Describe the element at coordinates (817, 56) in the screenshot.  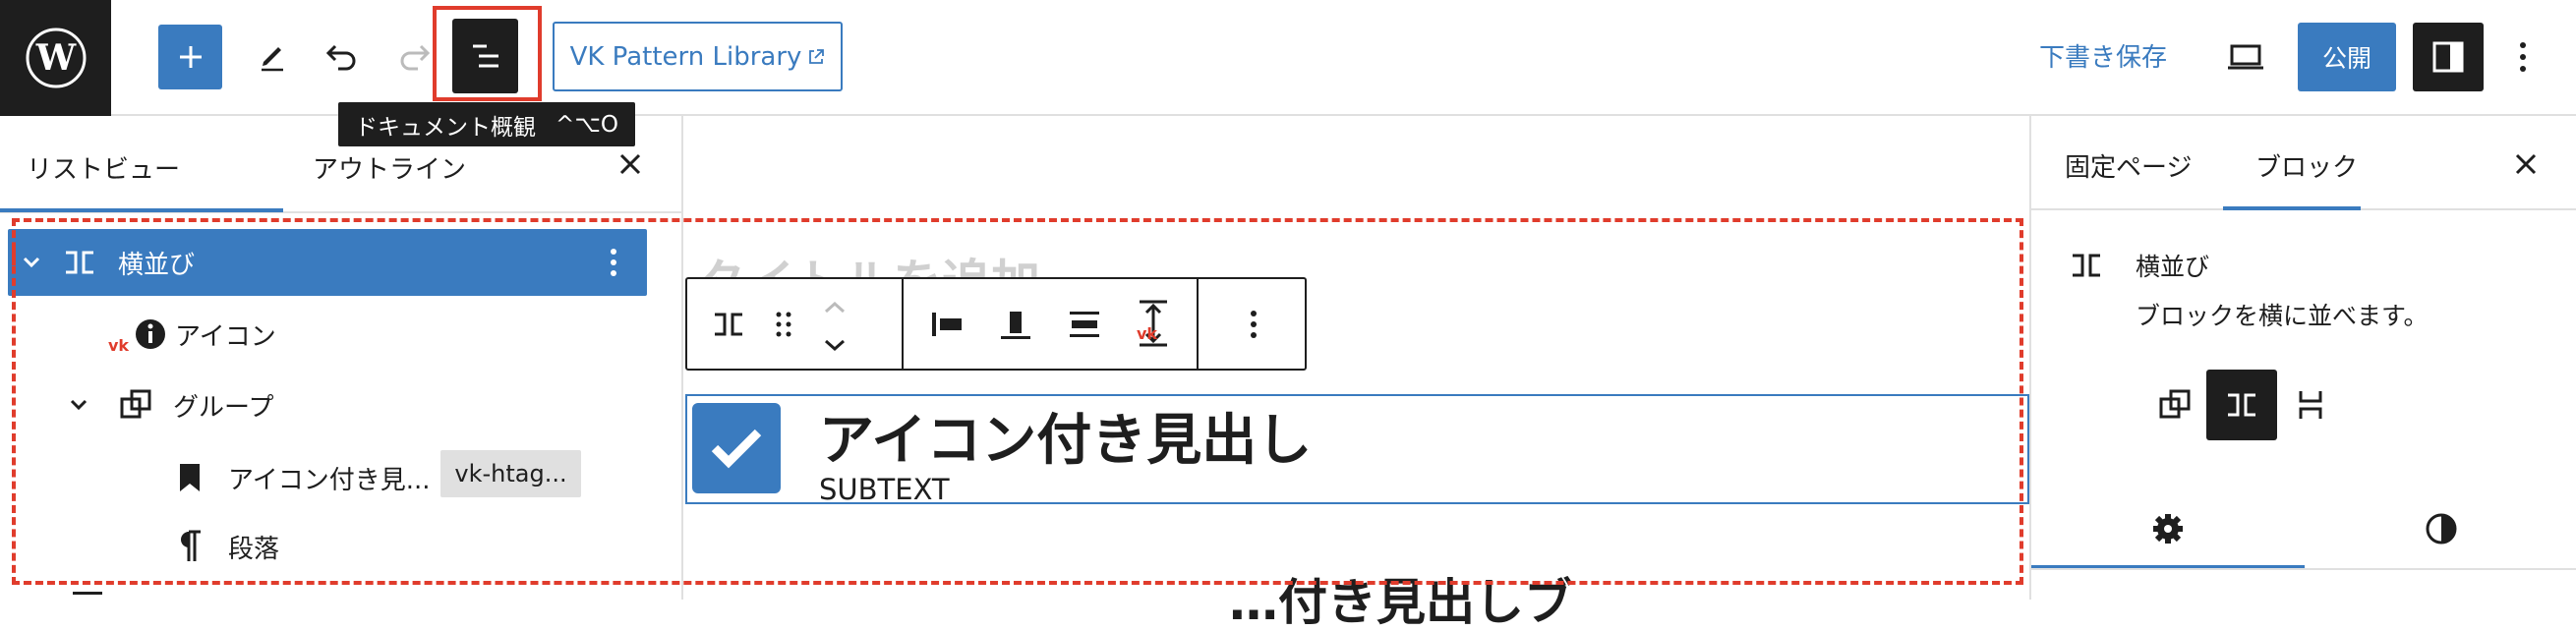
I see `external-link-icon` at that location.